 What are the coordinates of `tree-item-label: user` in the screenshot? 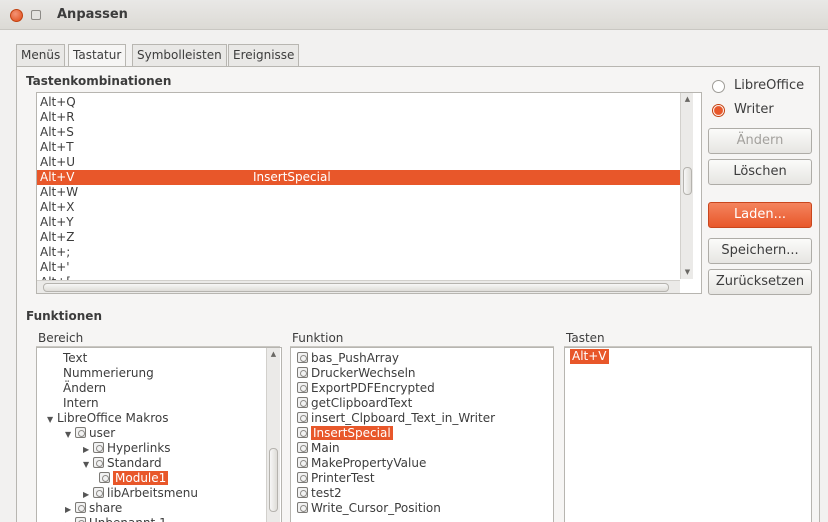 It's located at (102, 433).